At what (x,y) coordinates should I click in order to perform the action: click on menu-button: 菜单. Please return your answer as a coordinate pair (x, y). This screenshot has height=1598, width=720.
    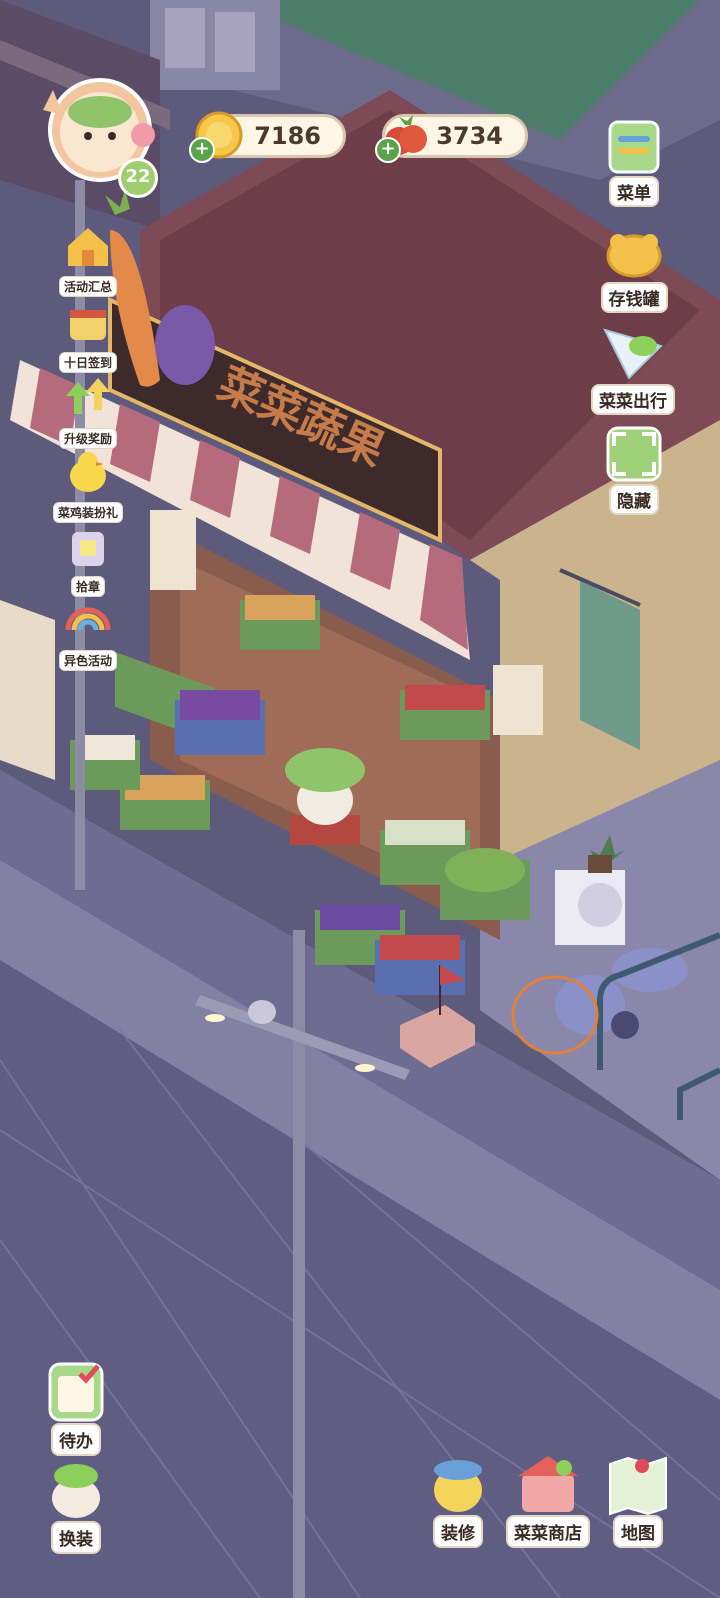
    Looking at the image, I should click on (634, 159).